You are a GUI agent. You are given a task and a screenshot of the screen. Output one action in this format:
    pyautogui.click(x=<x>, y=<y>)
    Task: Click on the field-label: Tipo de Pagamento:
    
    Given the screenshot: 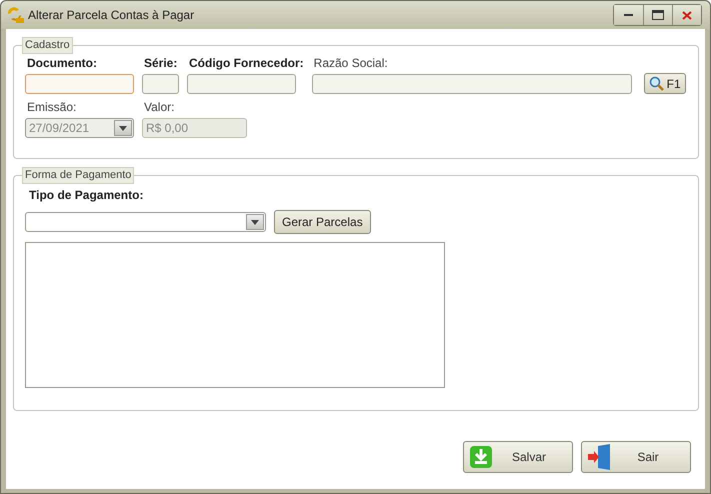 What is the action you would take?
    pyautogui.click(x=86, y=195)
    